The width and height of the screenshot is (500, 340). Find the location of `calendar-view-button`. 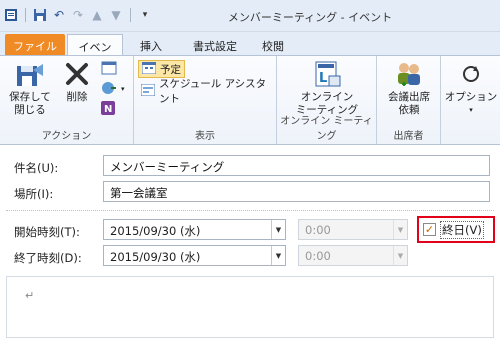

calendar-view-button is located at coordinates (109, 69).